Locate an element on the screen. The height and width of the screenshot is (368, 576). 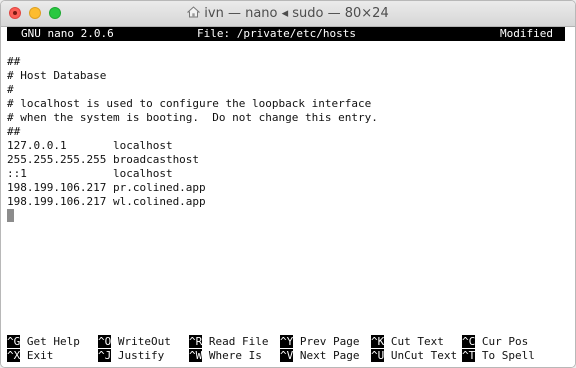
shortcut-prev-page: ^Y Prev Page is located at coordinates (319, 342).